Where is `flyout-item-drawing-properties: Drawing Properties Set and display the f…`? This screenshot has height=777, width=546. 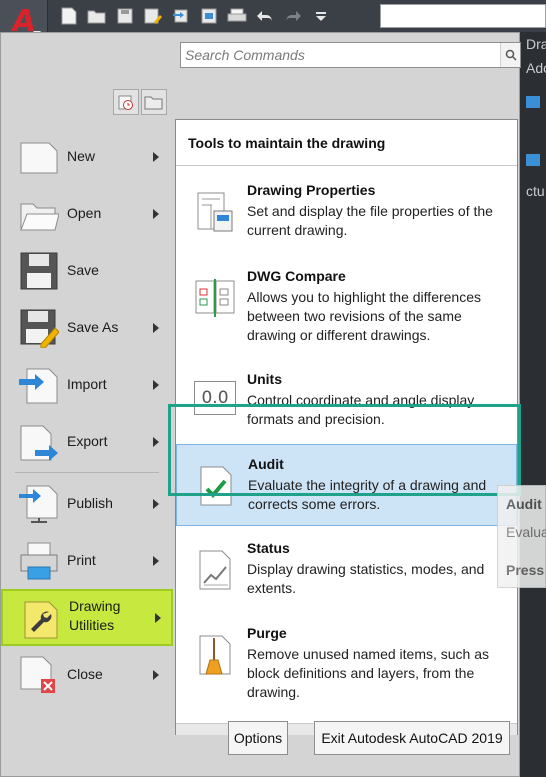
flyout-item-drawing-properties: Drawing Properties Set and display the f… is located at coordinates (346, 212).